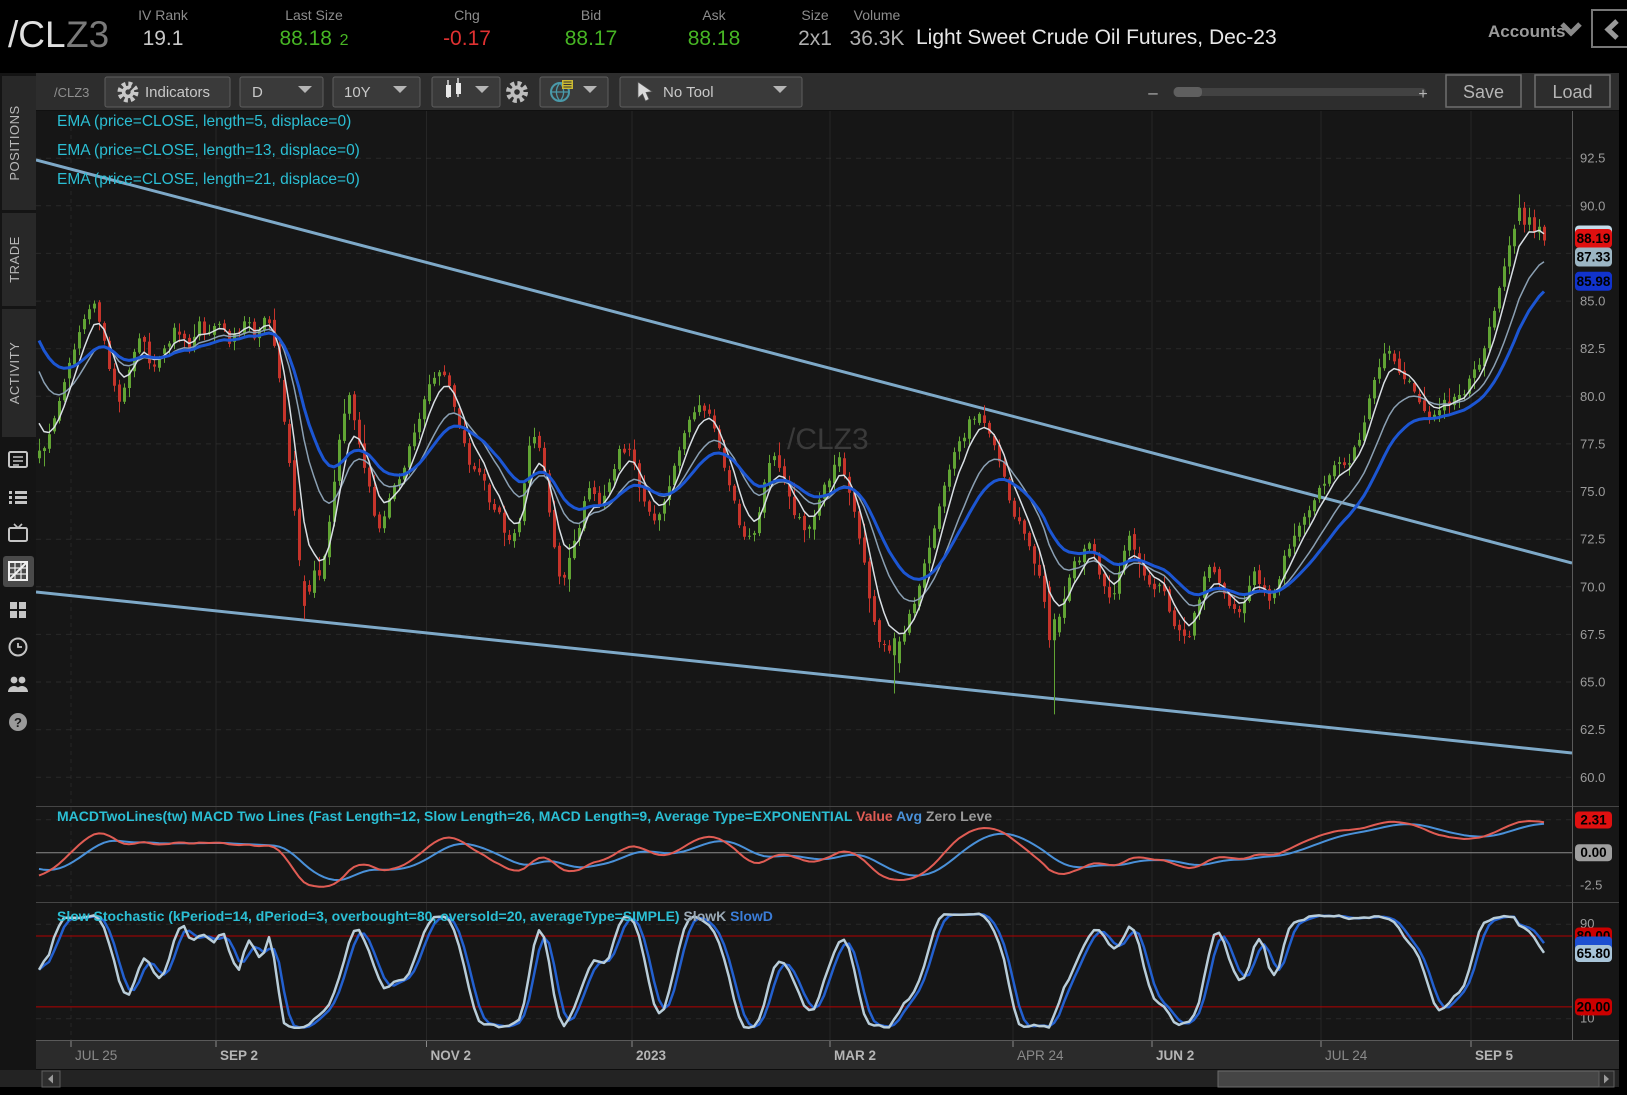 The width and height of the screenshot is (1627, 1095). What do you see at coordinates (1526, 31) in the screenshot?
I see `svg-text: Accounts` at bounding box center [1526, 31].